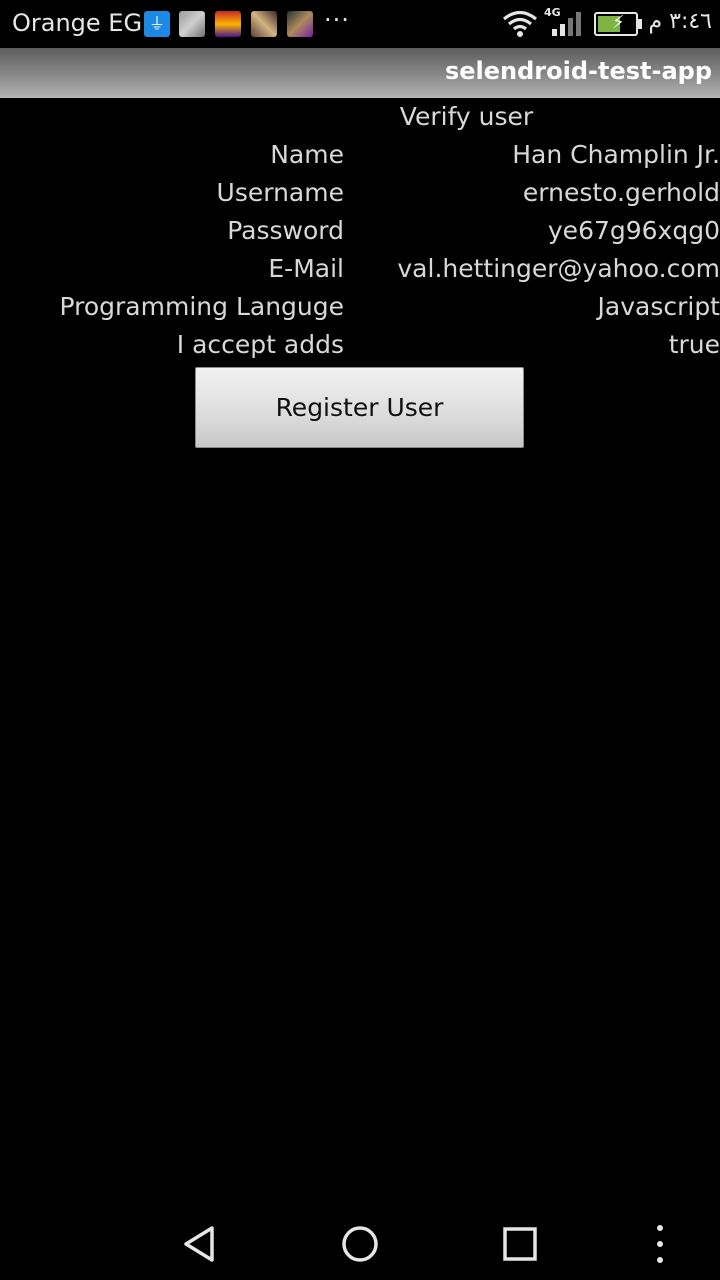  I want to click on email-label: E-Mail, so click(306, 268).